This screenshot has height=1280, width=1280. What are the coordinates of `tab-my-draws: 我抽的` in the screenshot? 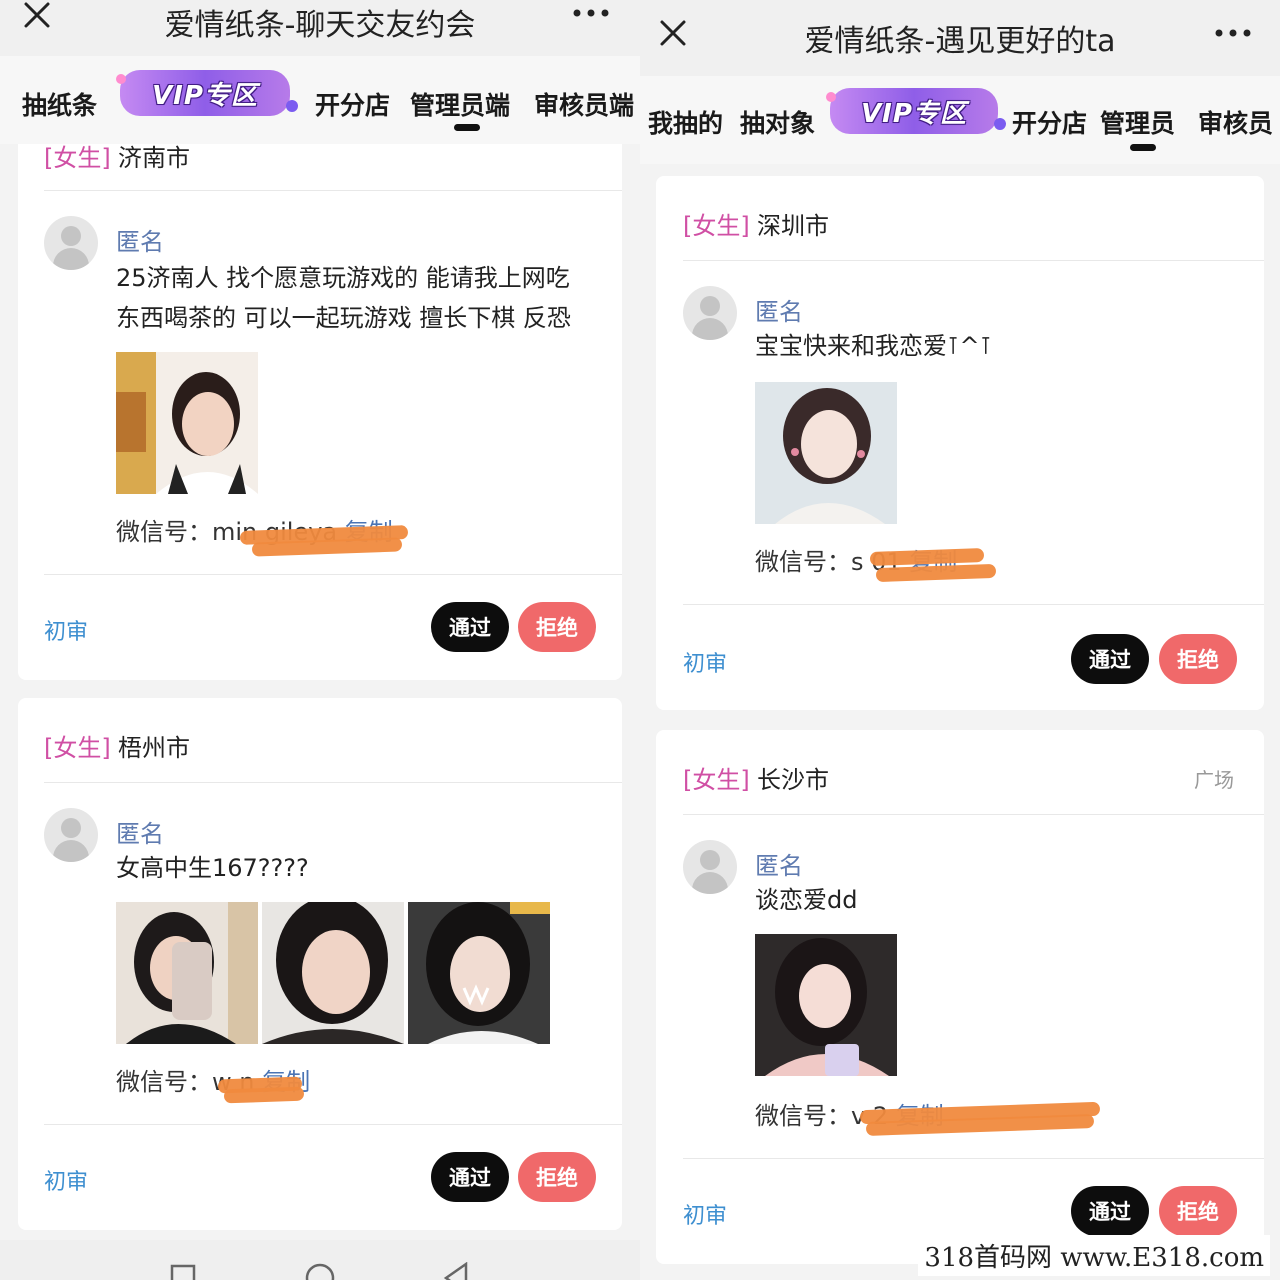 It's located at (685, 122).